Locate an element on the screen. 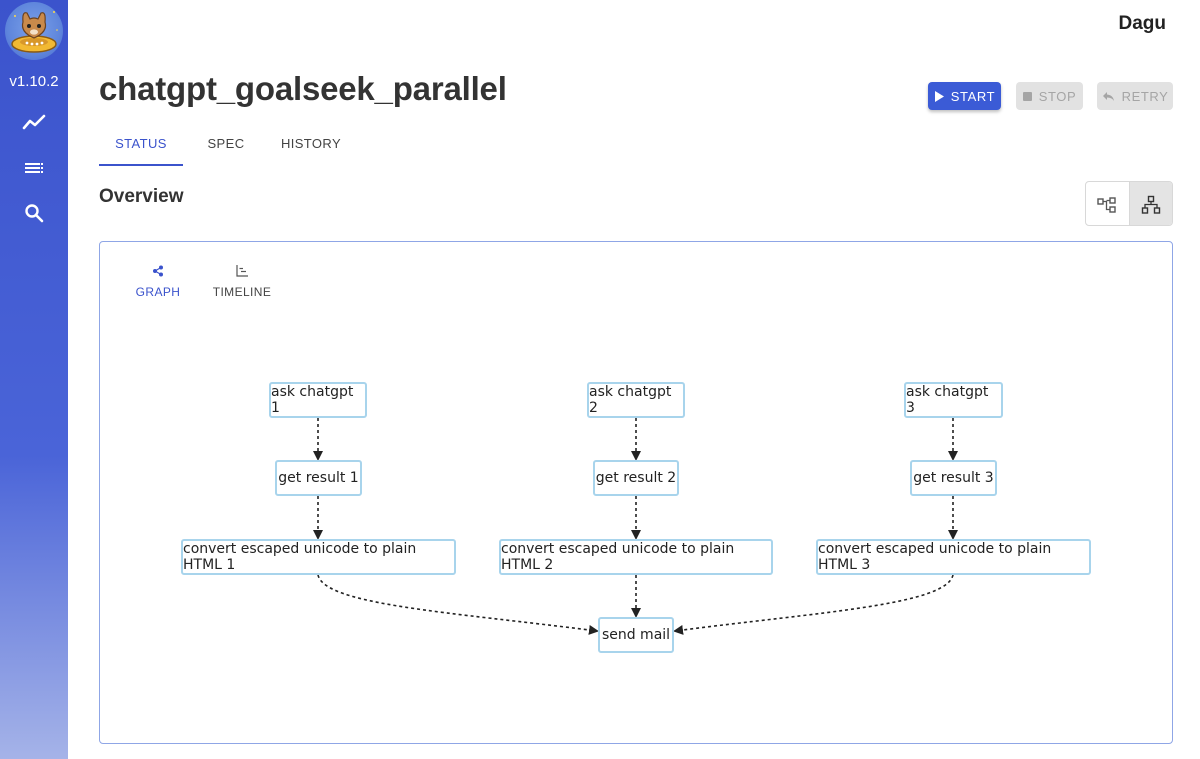 This screenshot has height=759, width=1200. node-get-result-3: get result 3 is located at coordinates (953, 478).